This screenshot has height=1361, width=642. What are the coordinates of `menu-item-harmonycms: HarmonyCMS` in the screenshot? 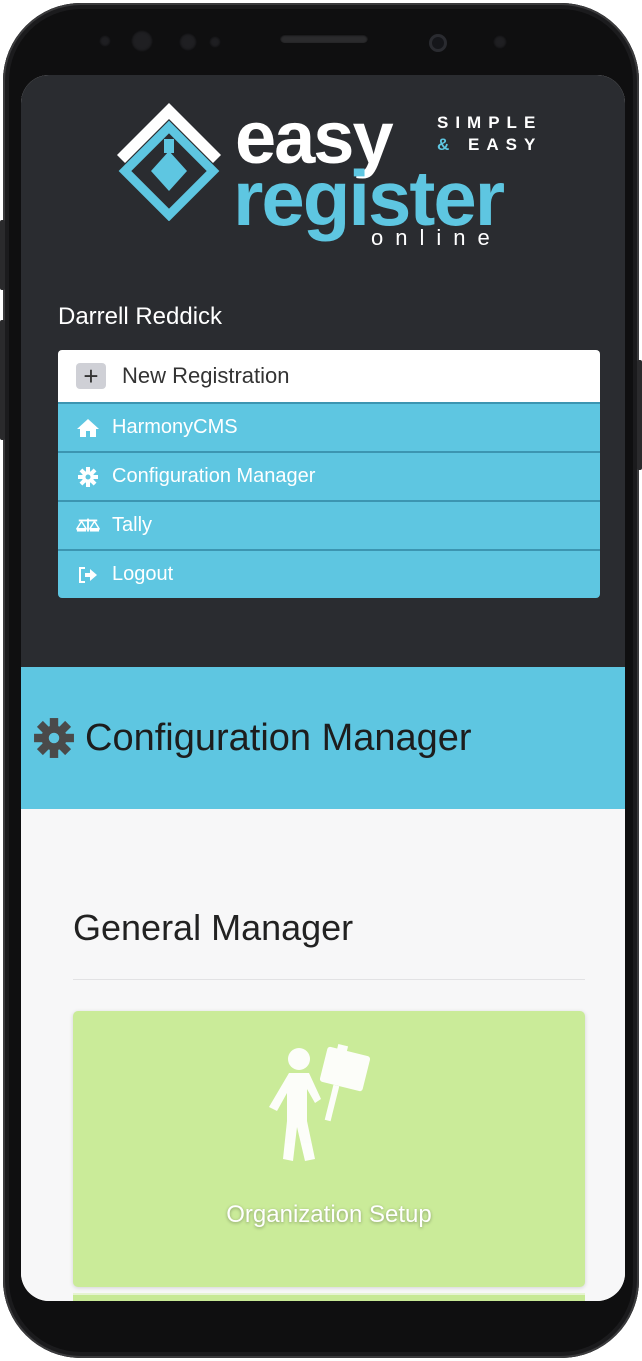 It's located at (329, 426).